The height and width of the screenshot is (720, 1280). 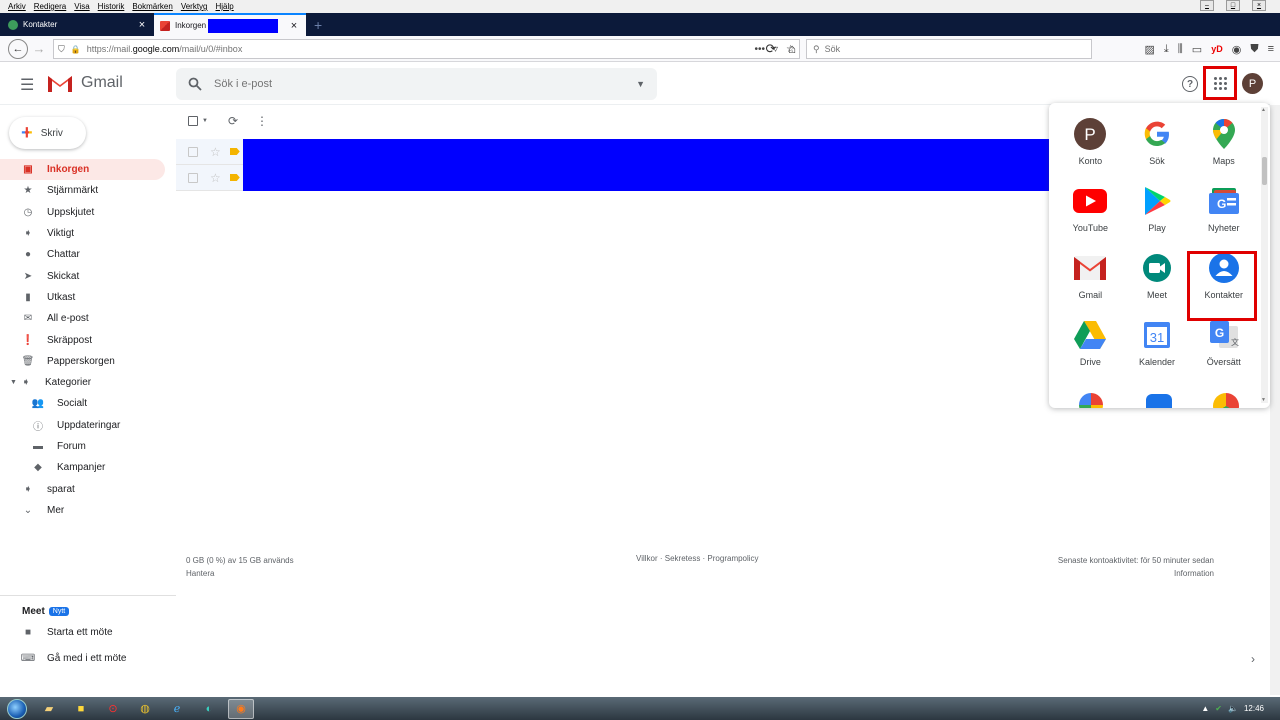 I want to click on menu-historik: Historik, so click(x=111, y=6).